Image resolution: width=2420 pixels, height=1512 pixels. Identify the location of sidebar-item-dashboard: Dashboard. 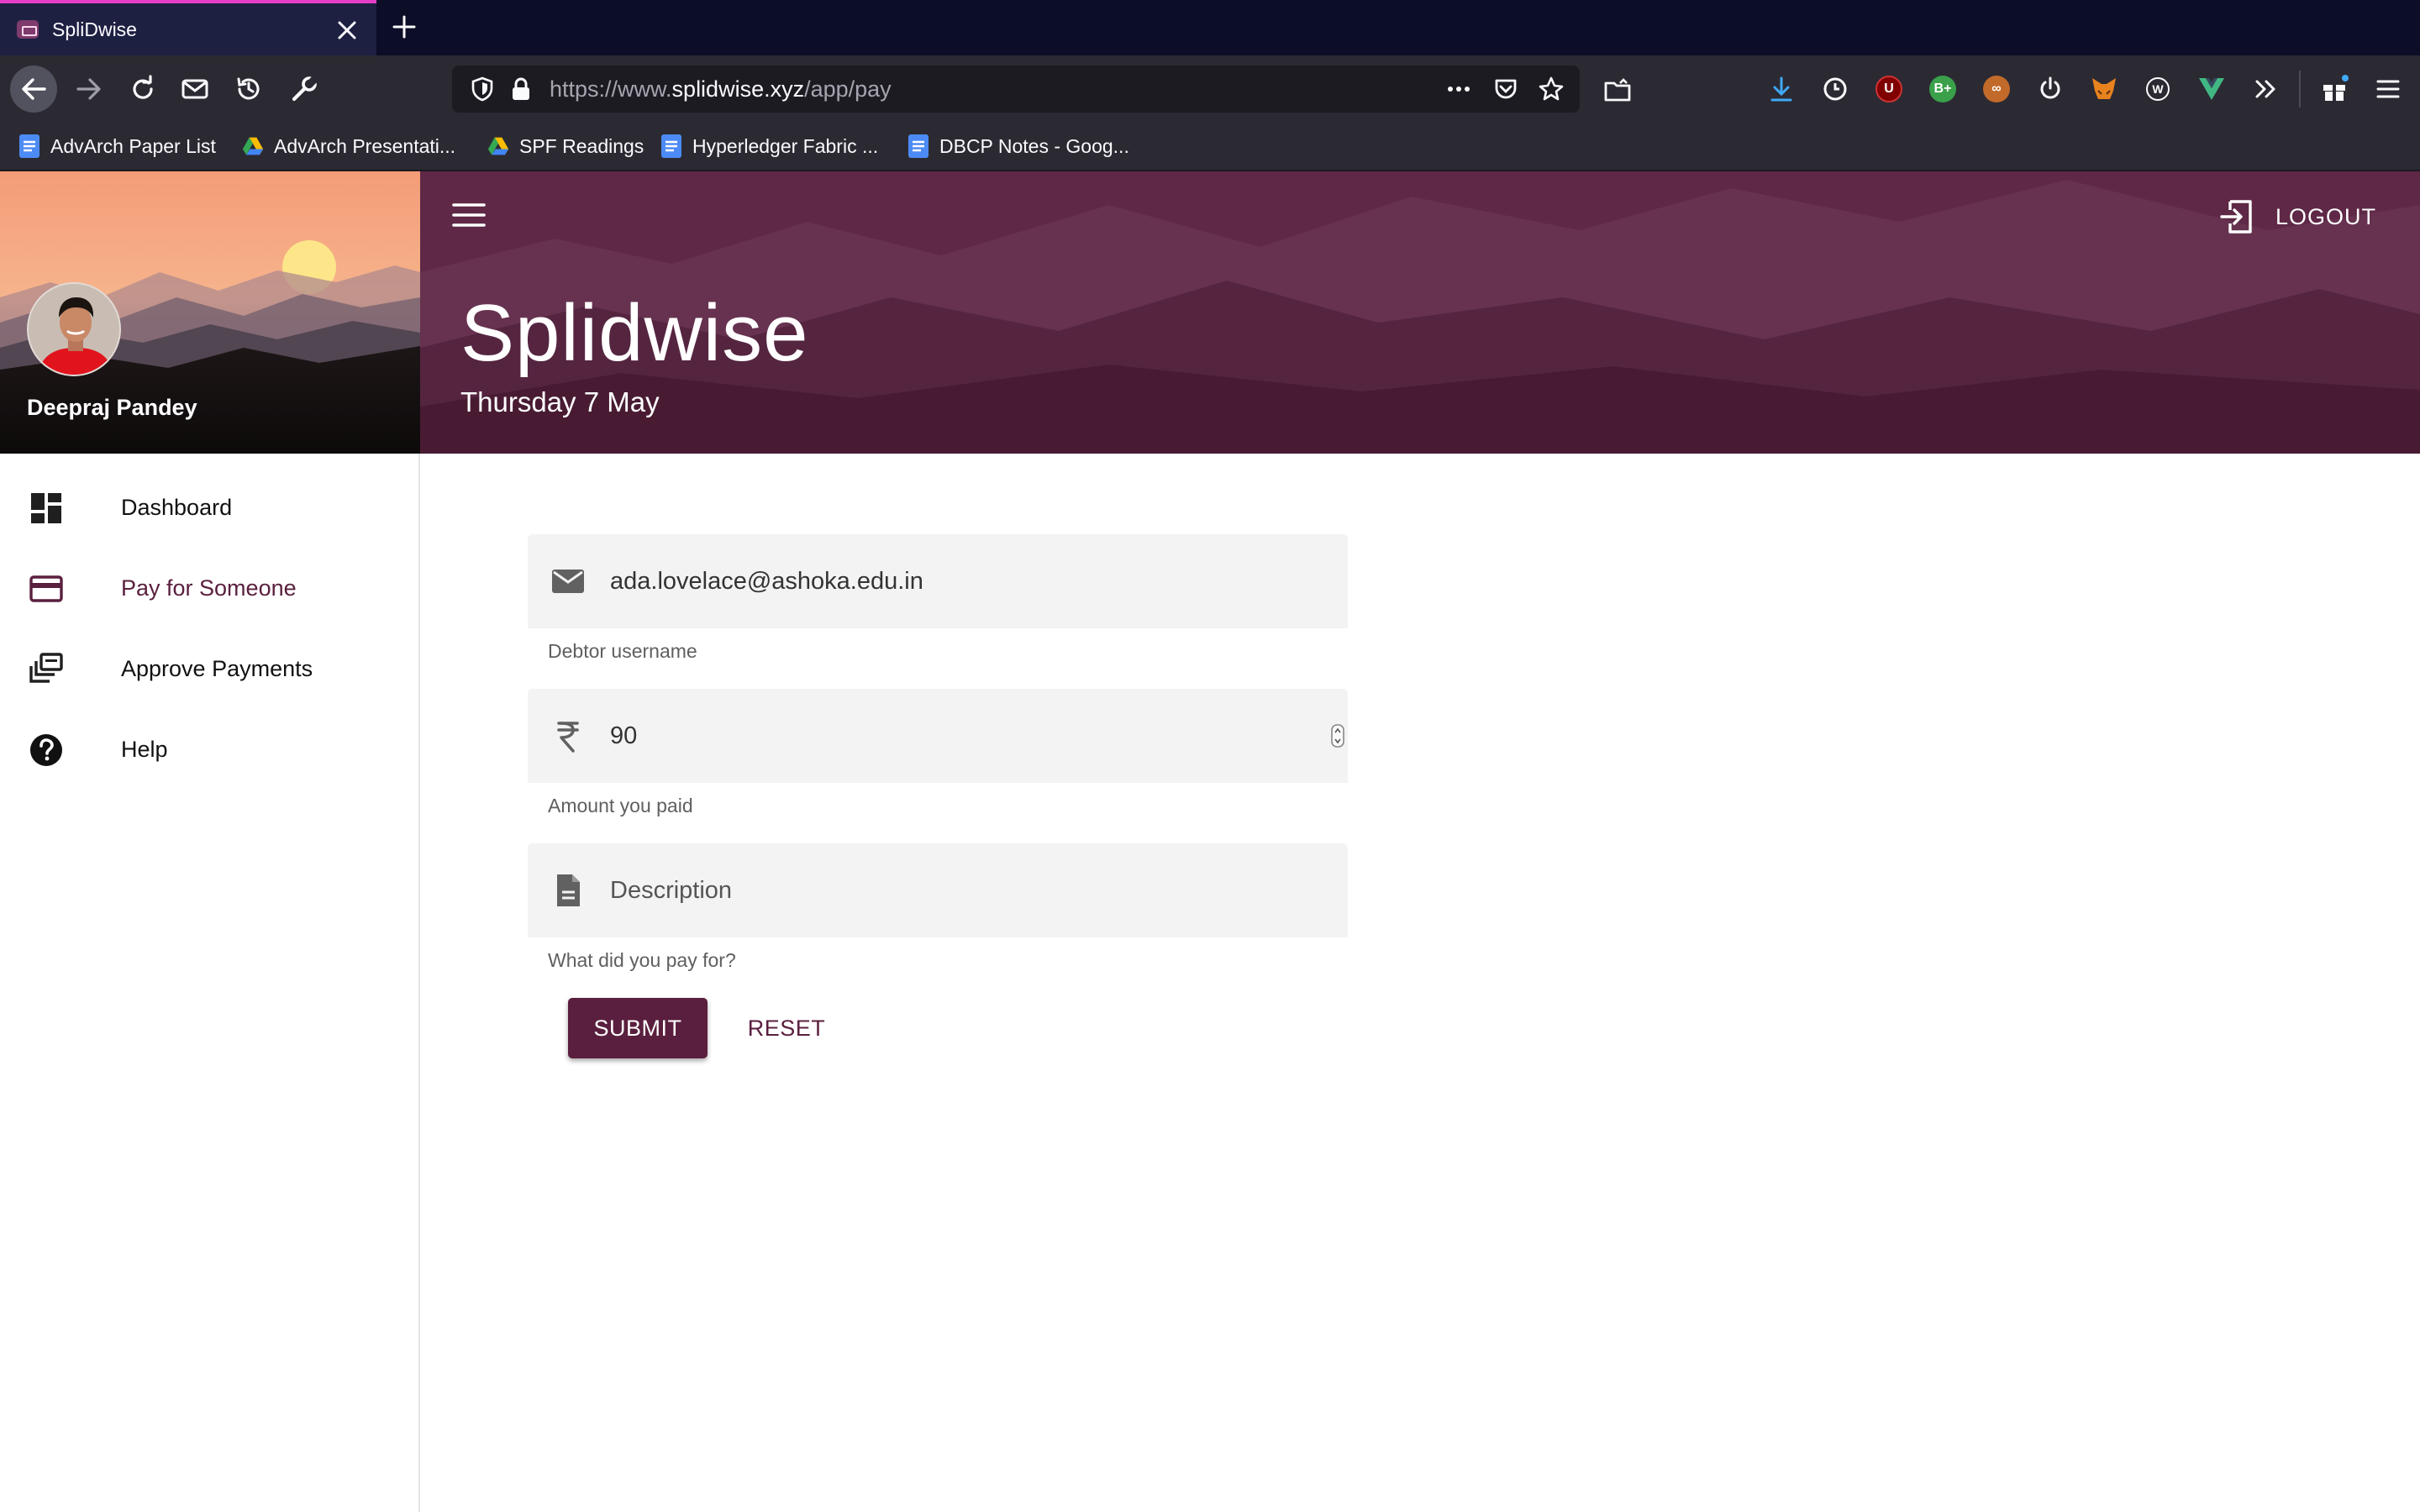
(209, 507).